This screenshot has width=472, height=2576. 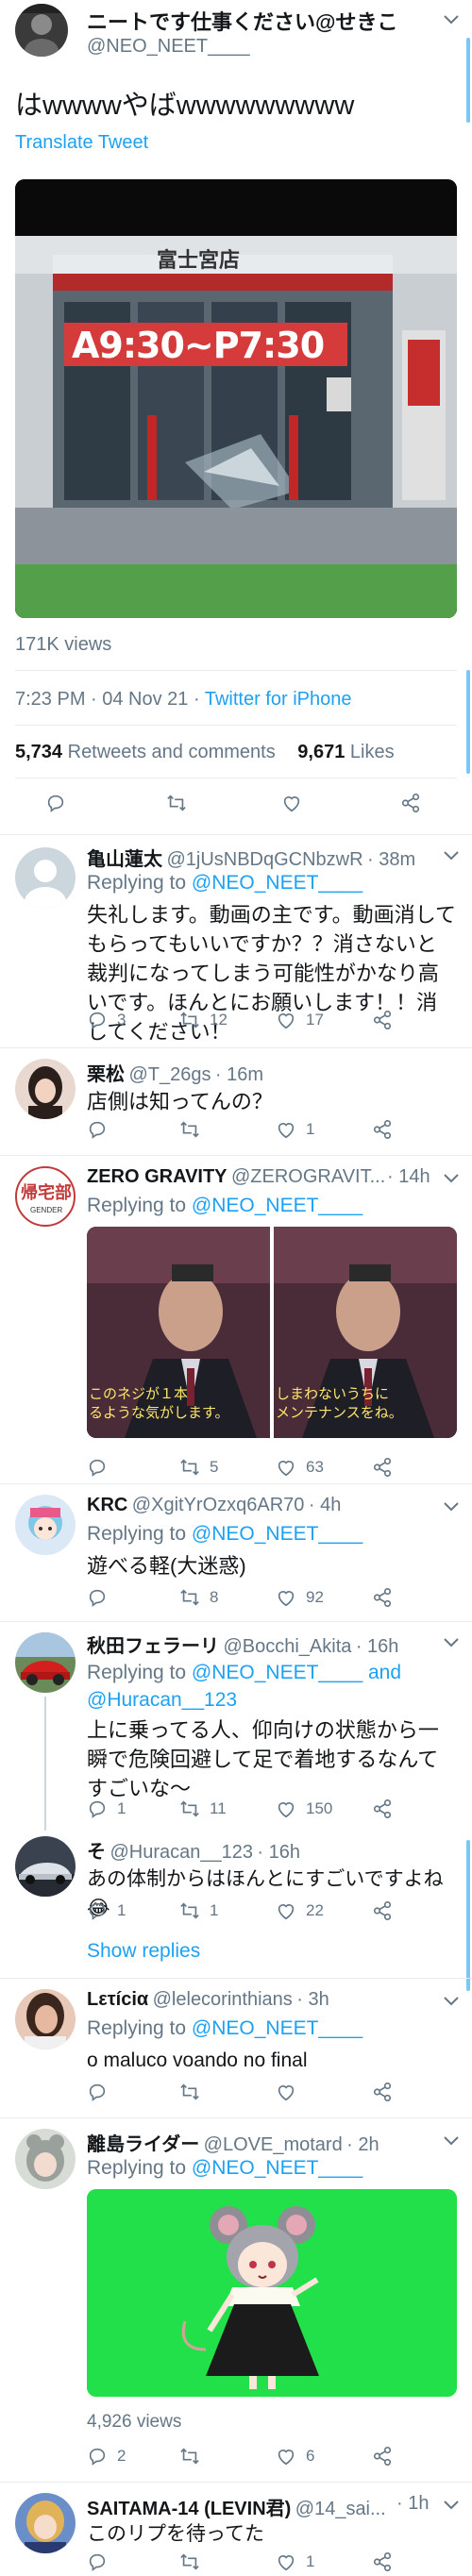 What do you see at coordinates (264, 859) in the screenshot?
I see `reply-author-handle: @1jUsNBDqGCNbzwR` at bounding box center [264, 859].